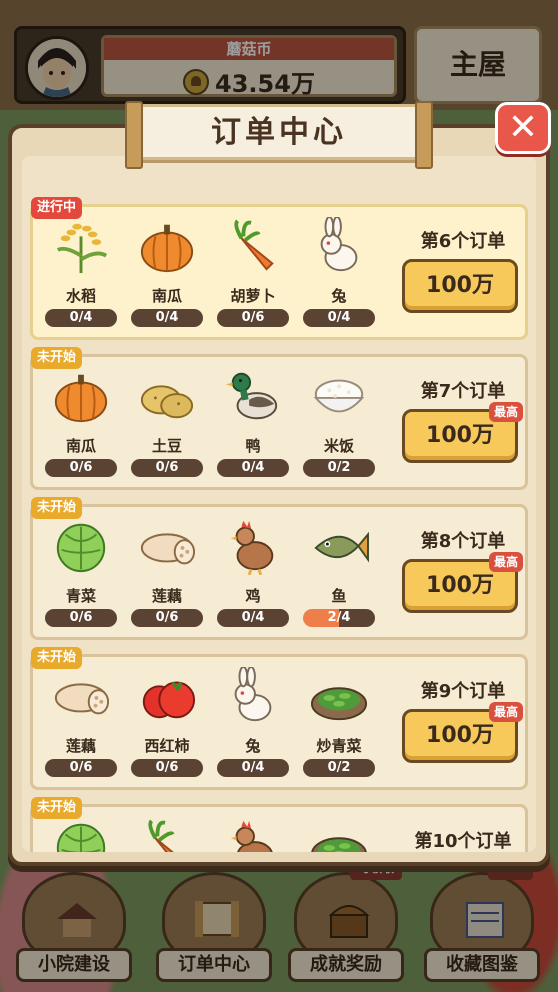  Describe the element at coordinates (279, 132) in the screenshot. I see `modal-title: 订单中心` at that location.